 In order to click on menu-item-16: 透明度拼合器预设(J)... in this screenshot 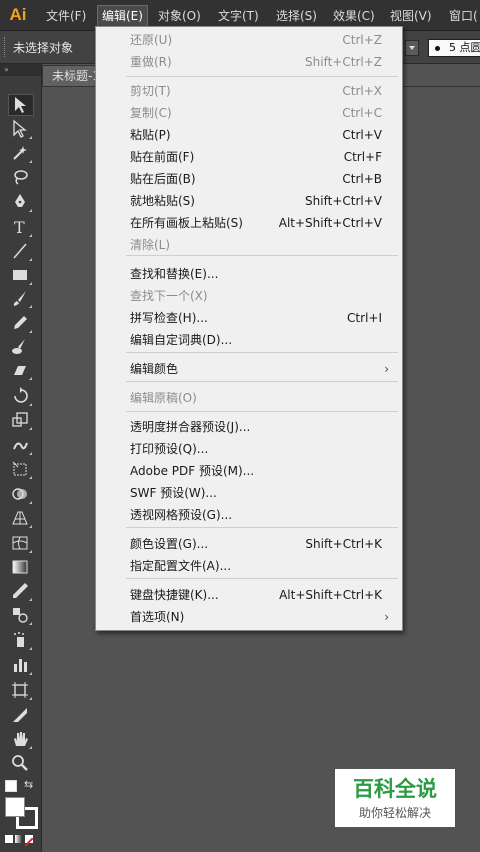, I will do `click(249, 427)`.